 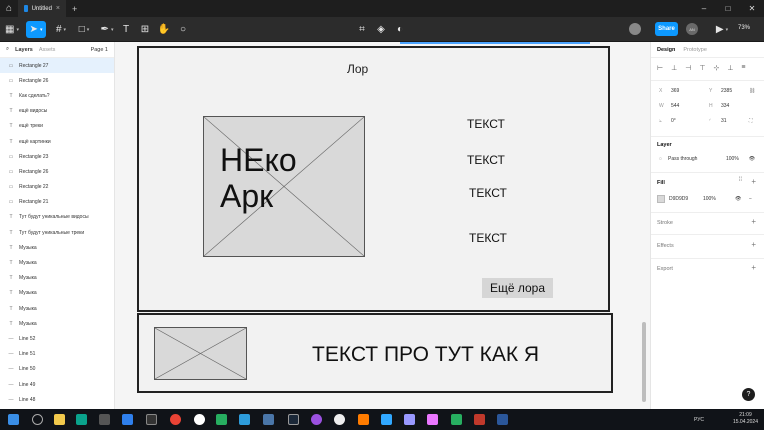 What do you see at coordinates (667, 121) in the screenshot?
I see `rotation-field: ⦣ 0°` at bounding box center [667, 121].